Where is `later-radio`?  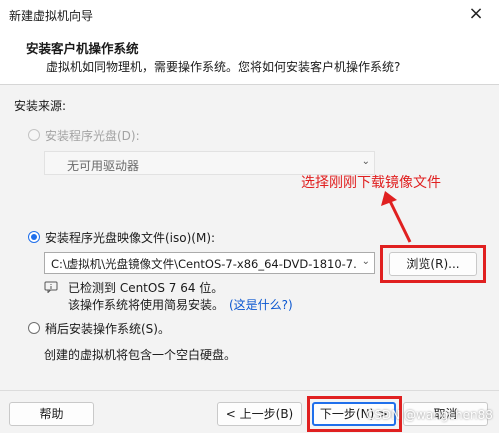 later-radio is located at coordinates (34, 328).